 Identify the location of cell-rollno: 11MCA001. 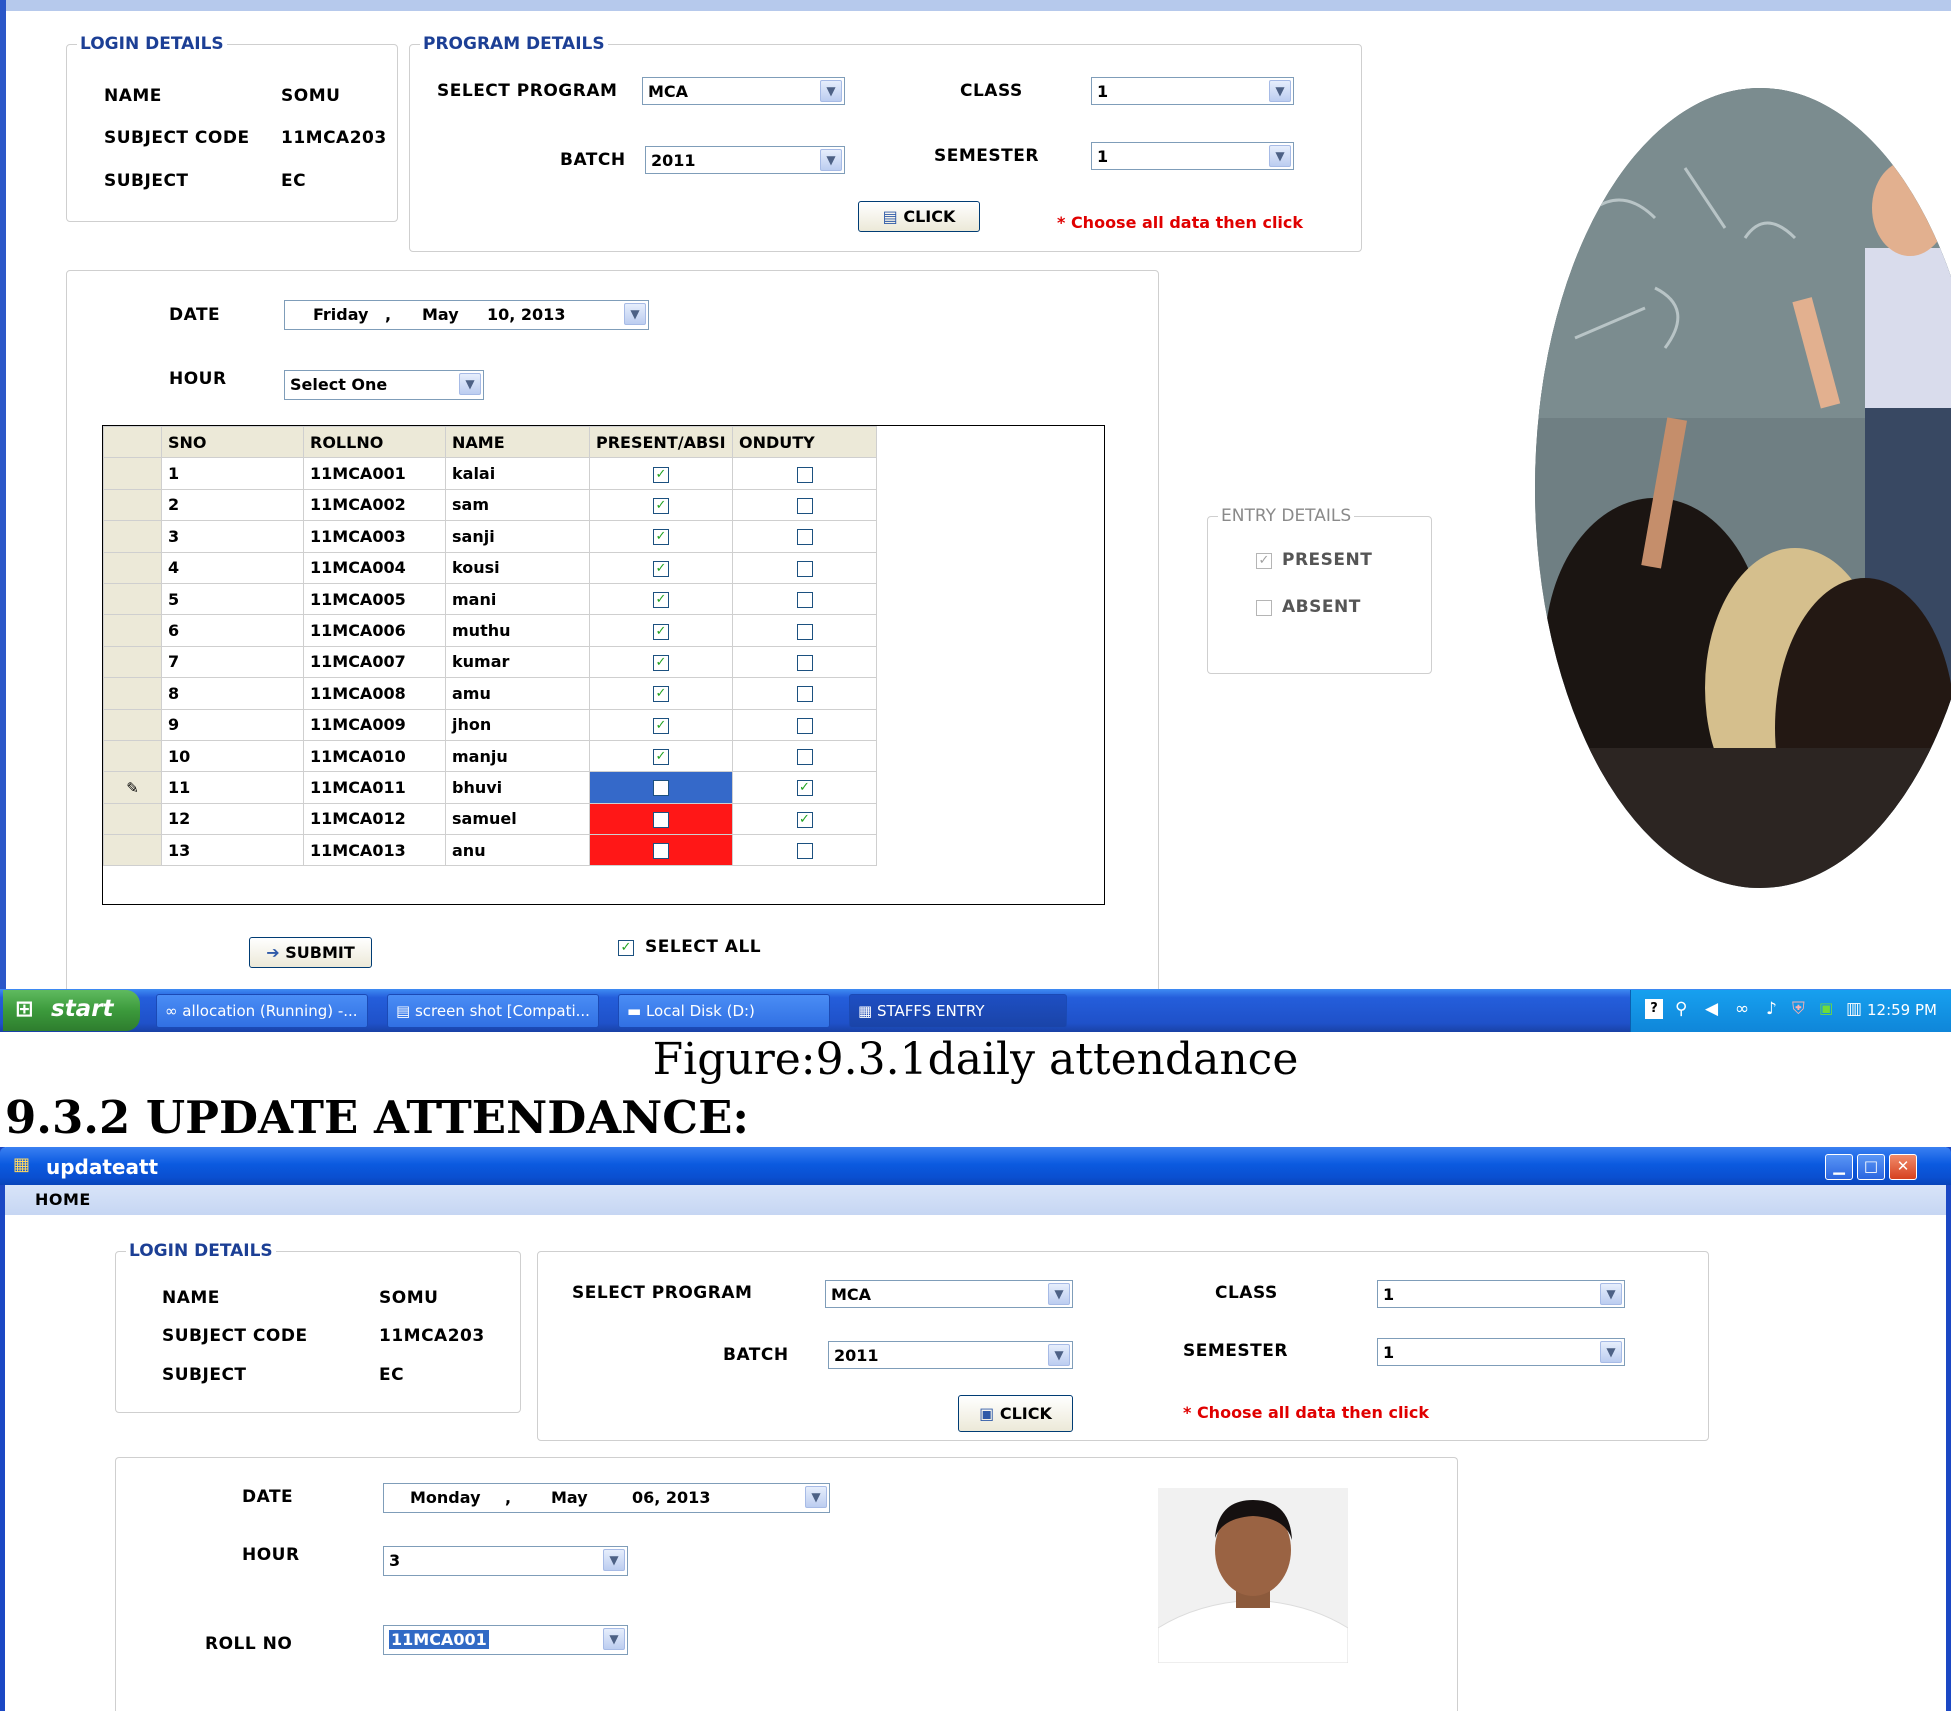
(374, 473).